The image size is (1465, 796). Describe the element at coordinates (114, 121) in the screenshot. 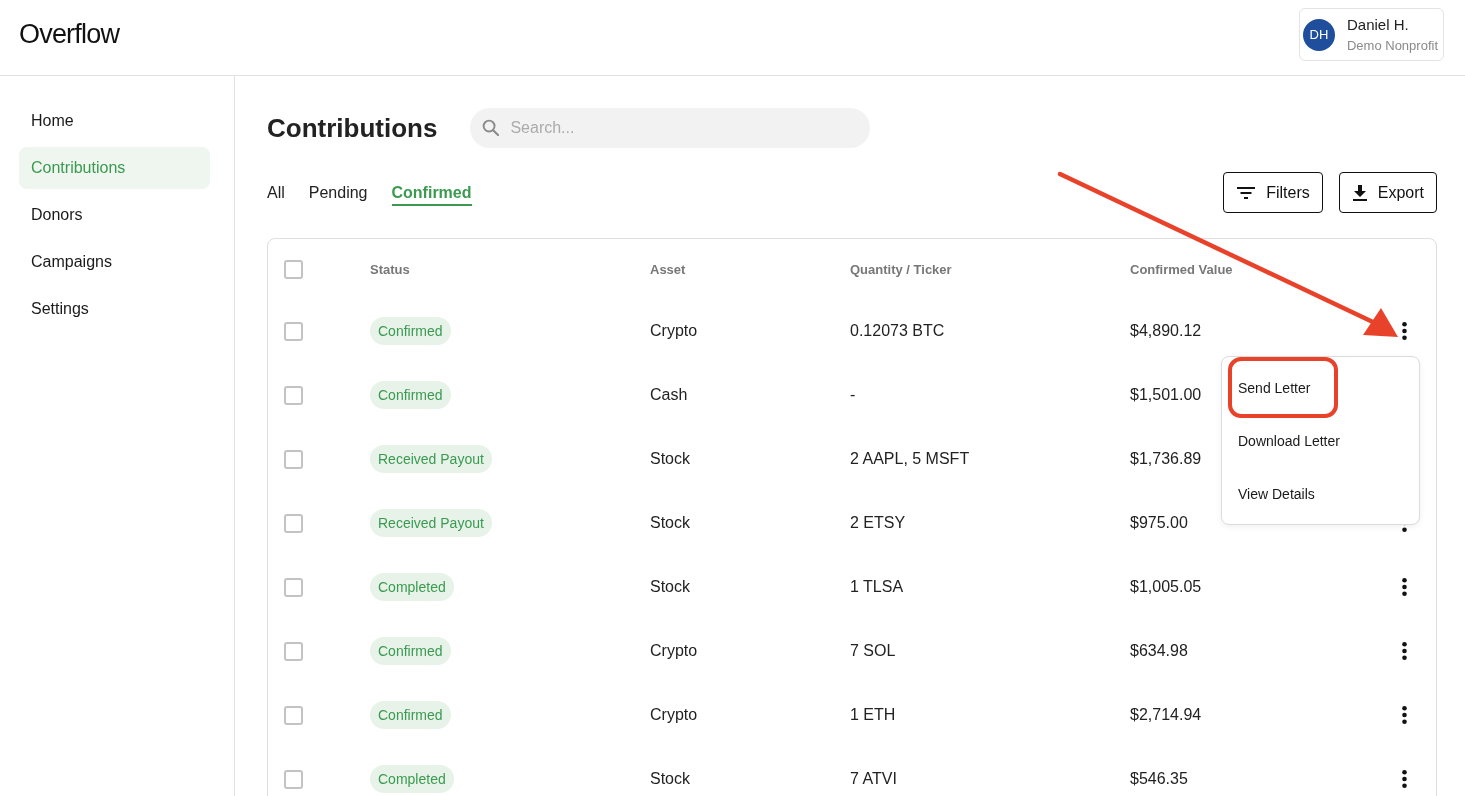

I see `sidebar-item: Home` at that location.